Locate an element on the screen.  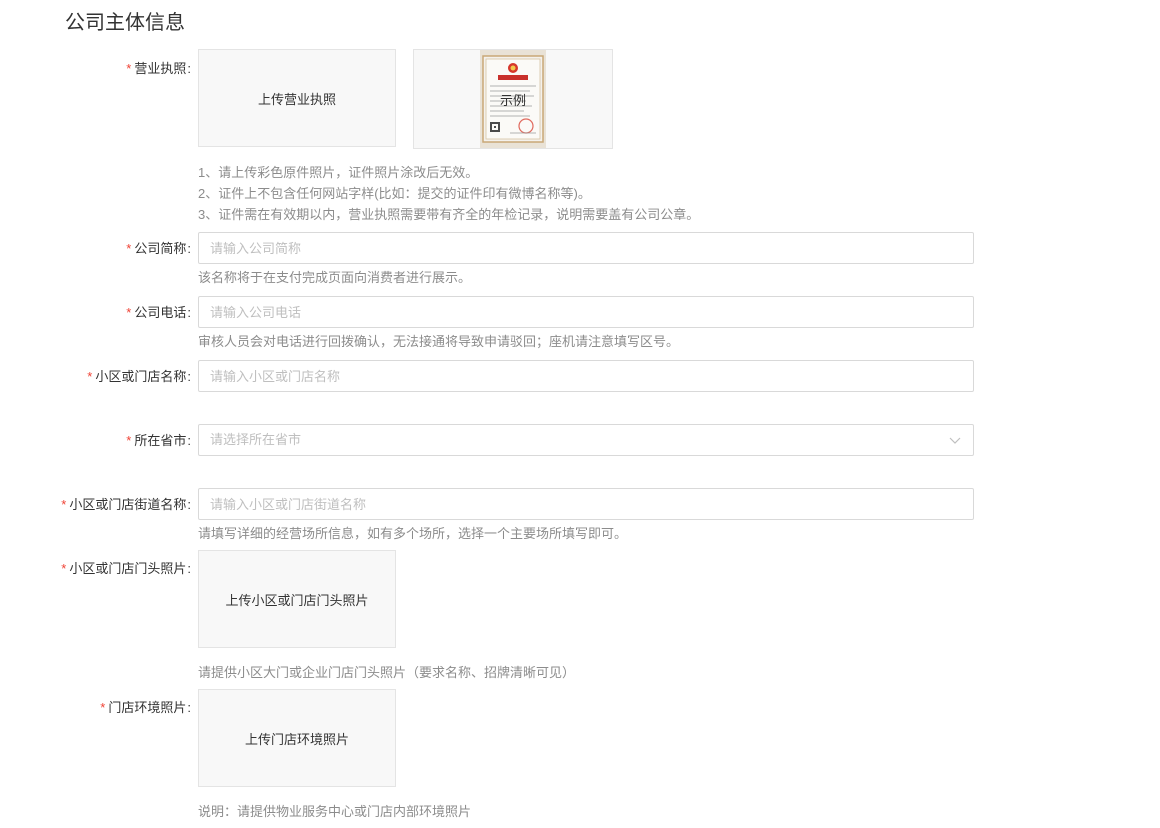
license-sample: 示例 is located at coordinates (513, 99).